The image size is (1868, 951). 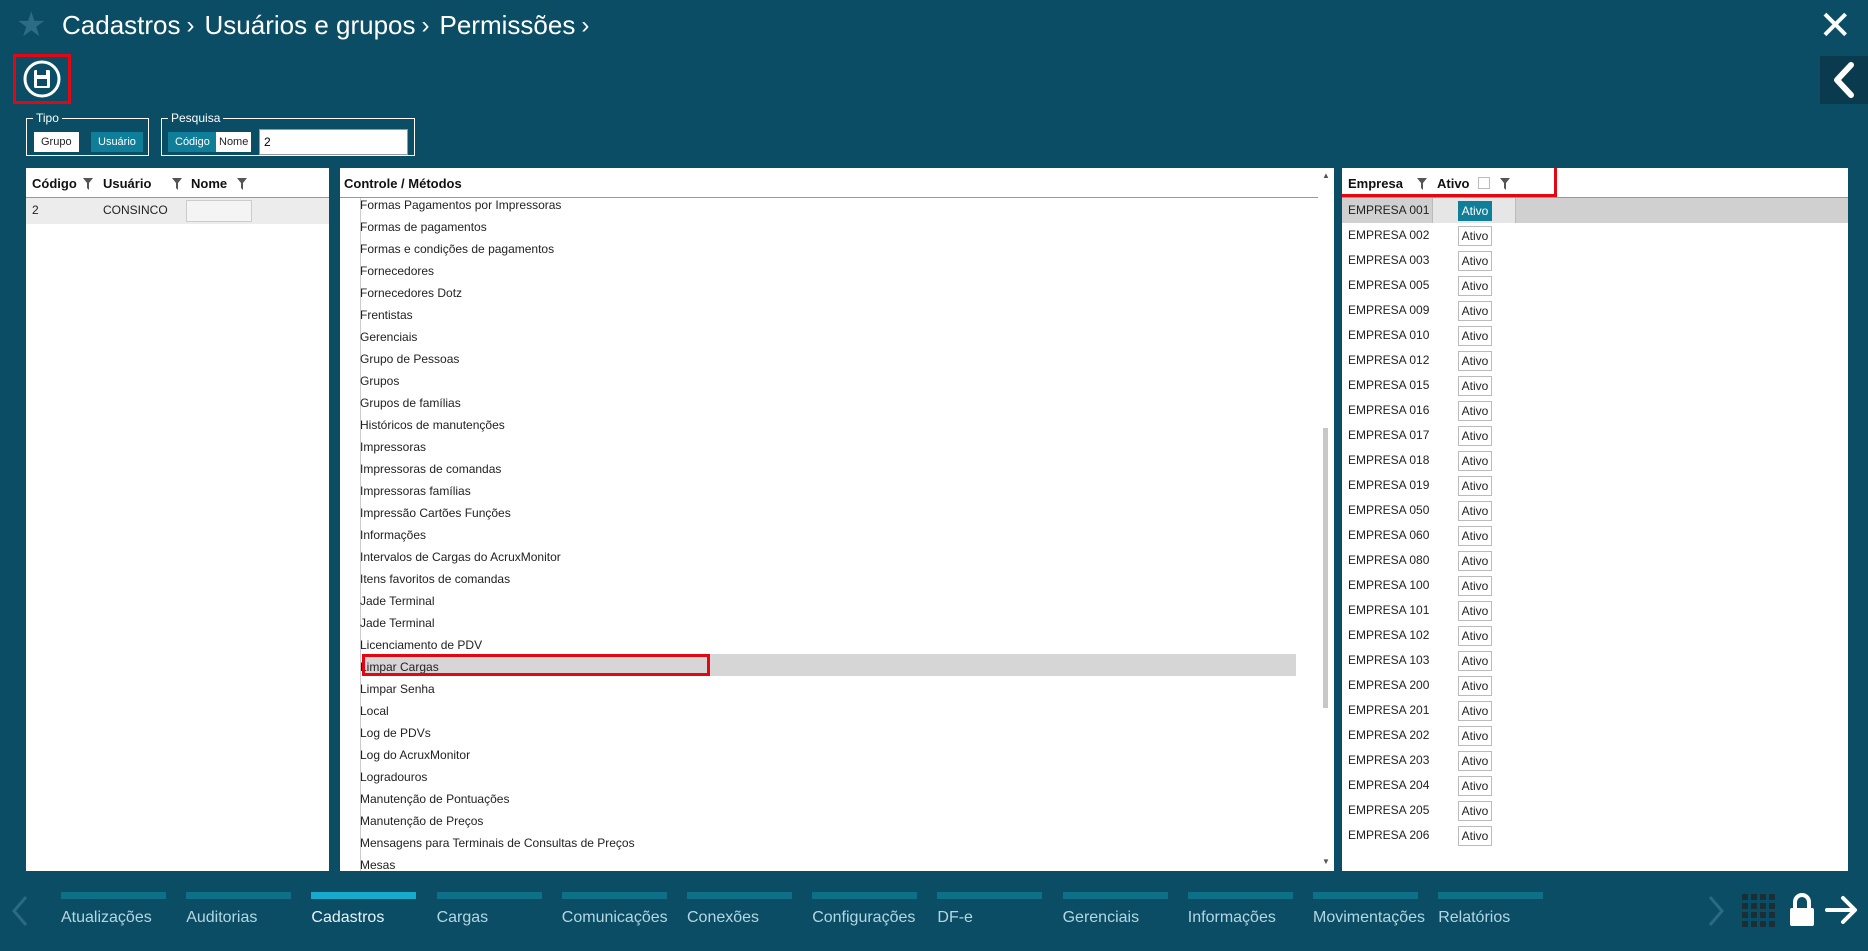 I want to click on method-item-impressoras: Impressoras, so click(x=393, y=447).